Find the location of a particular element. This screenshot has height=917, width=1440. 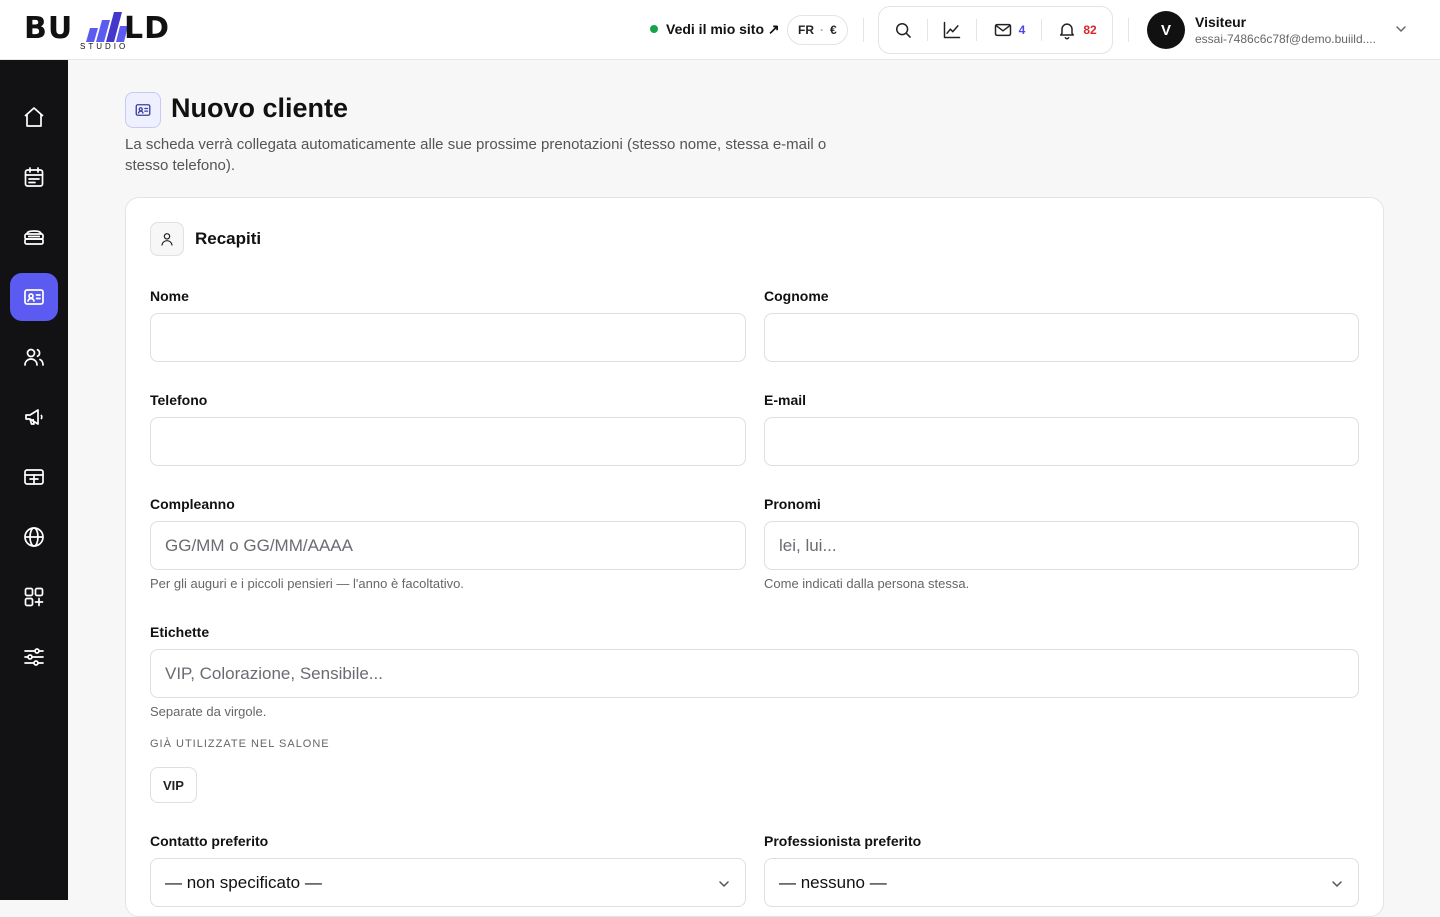

etichette-label: Etichette is located at coordinates (180, 632).